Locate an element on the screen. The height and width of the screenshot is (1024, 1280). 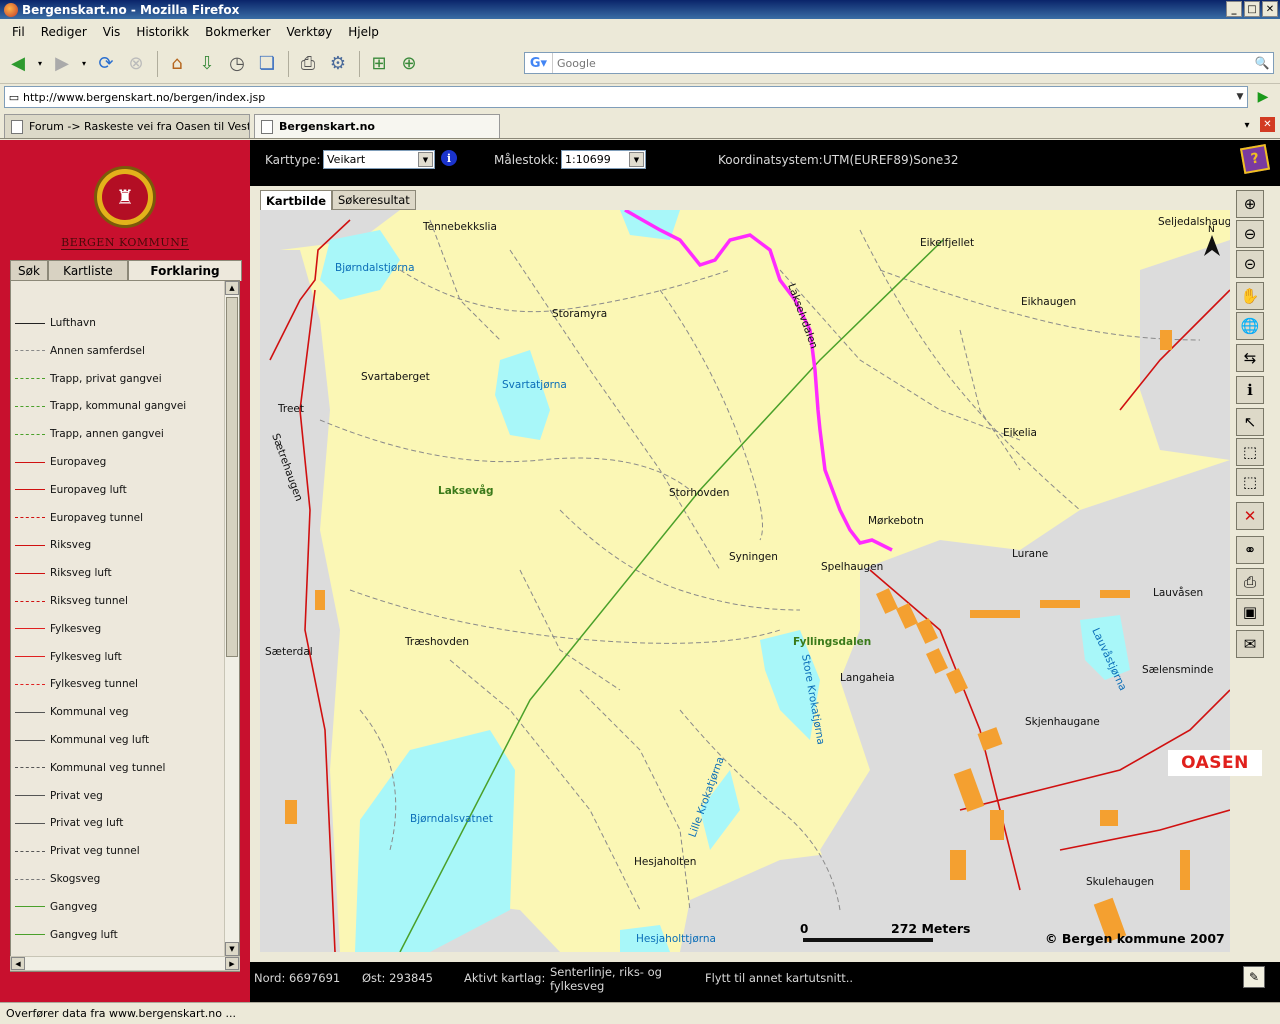
firefox-icon is located at coordinates (11, 9).